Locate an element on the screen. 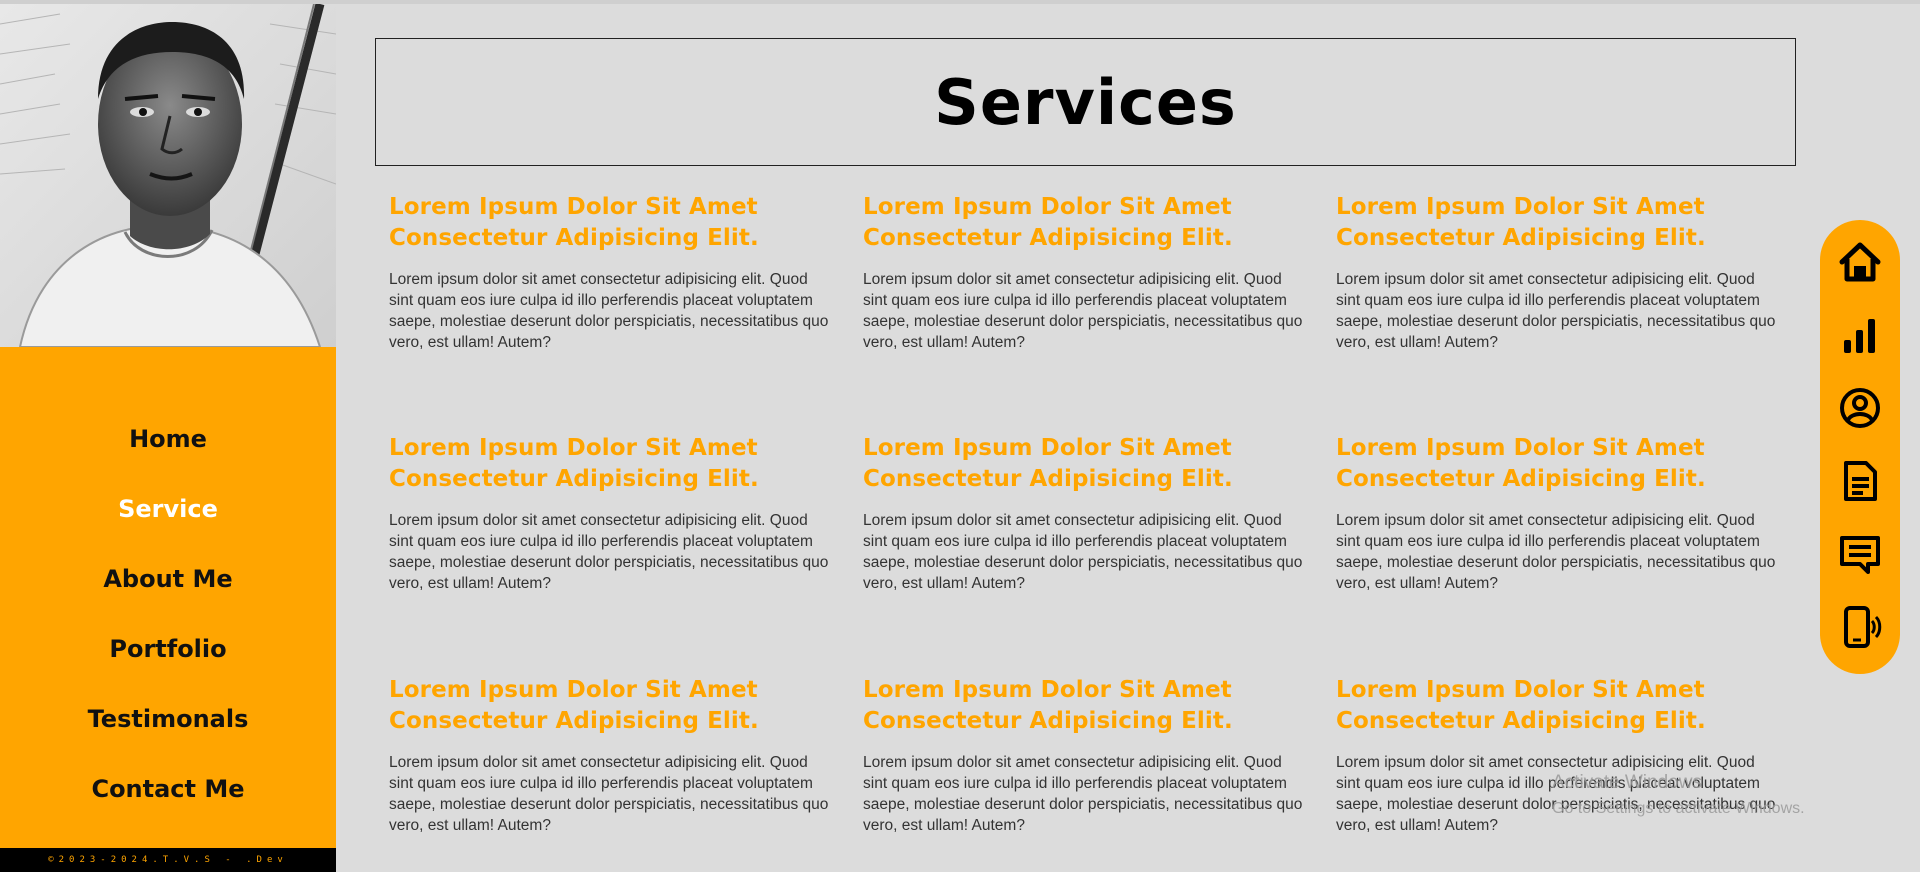  copyright-footer: ©2023-2024.T.V.S - .Dev is located at coordinates (168, 860).